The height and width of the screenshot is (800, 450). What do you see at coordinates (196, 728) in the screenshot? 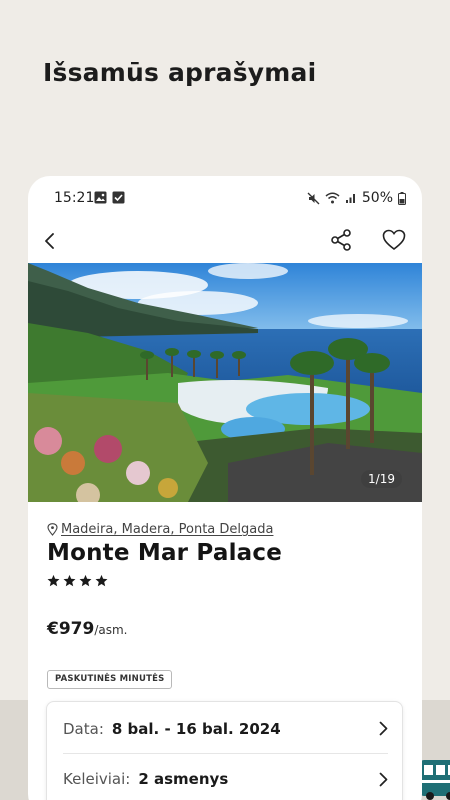
I see `date-value: 8 bal. - 16 bal. 2024` at bounding box center [196, 728].